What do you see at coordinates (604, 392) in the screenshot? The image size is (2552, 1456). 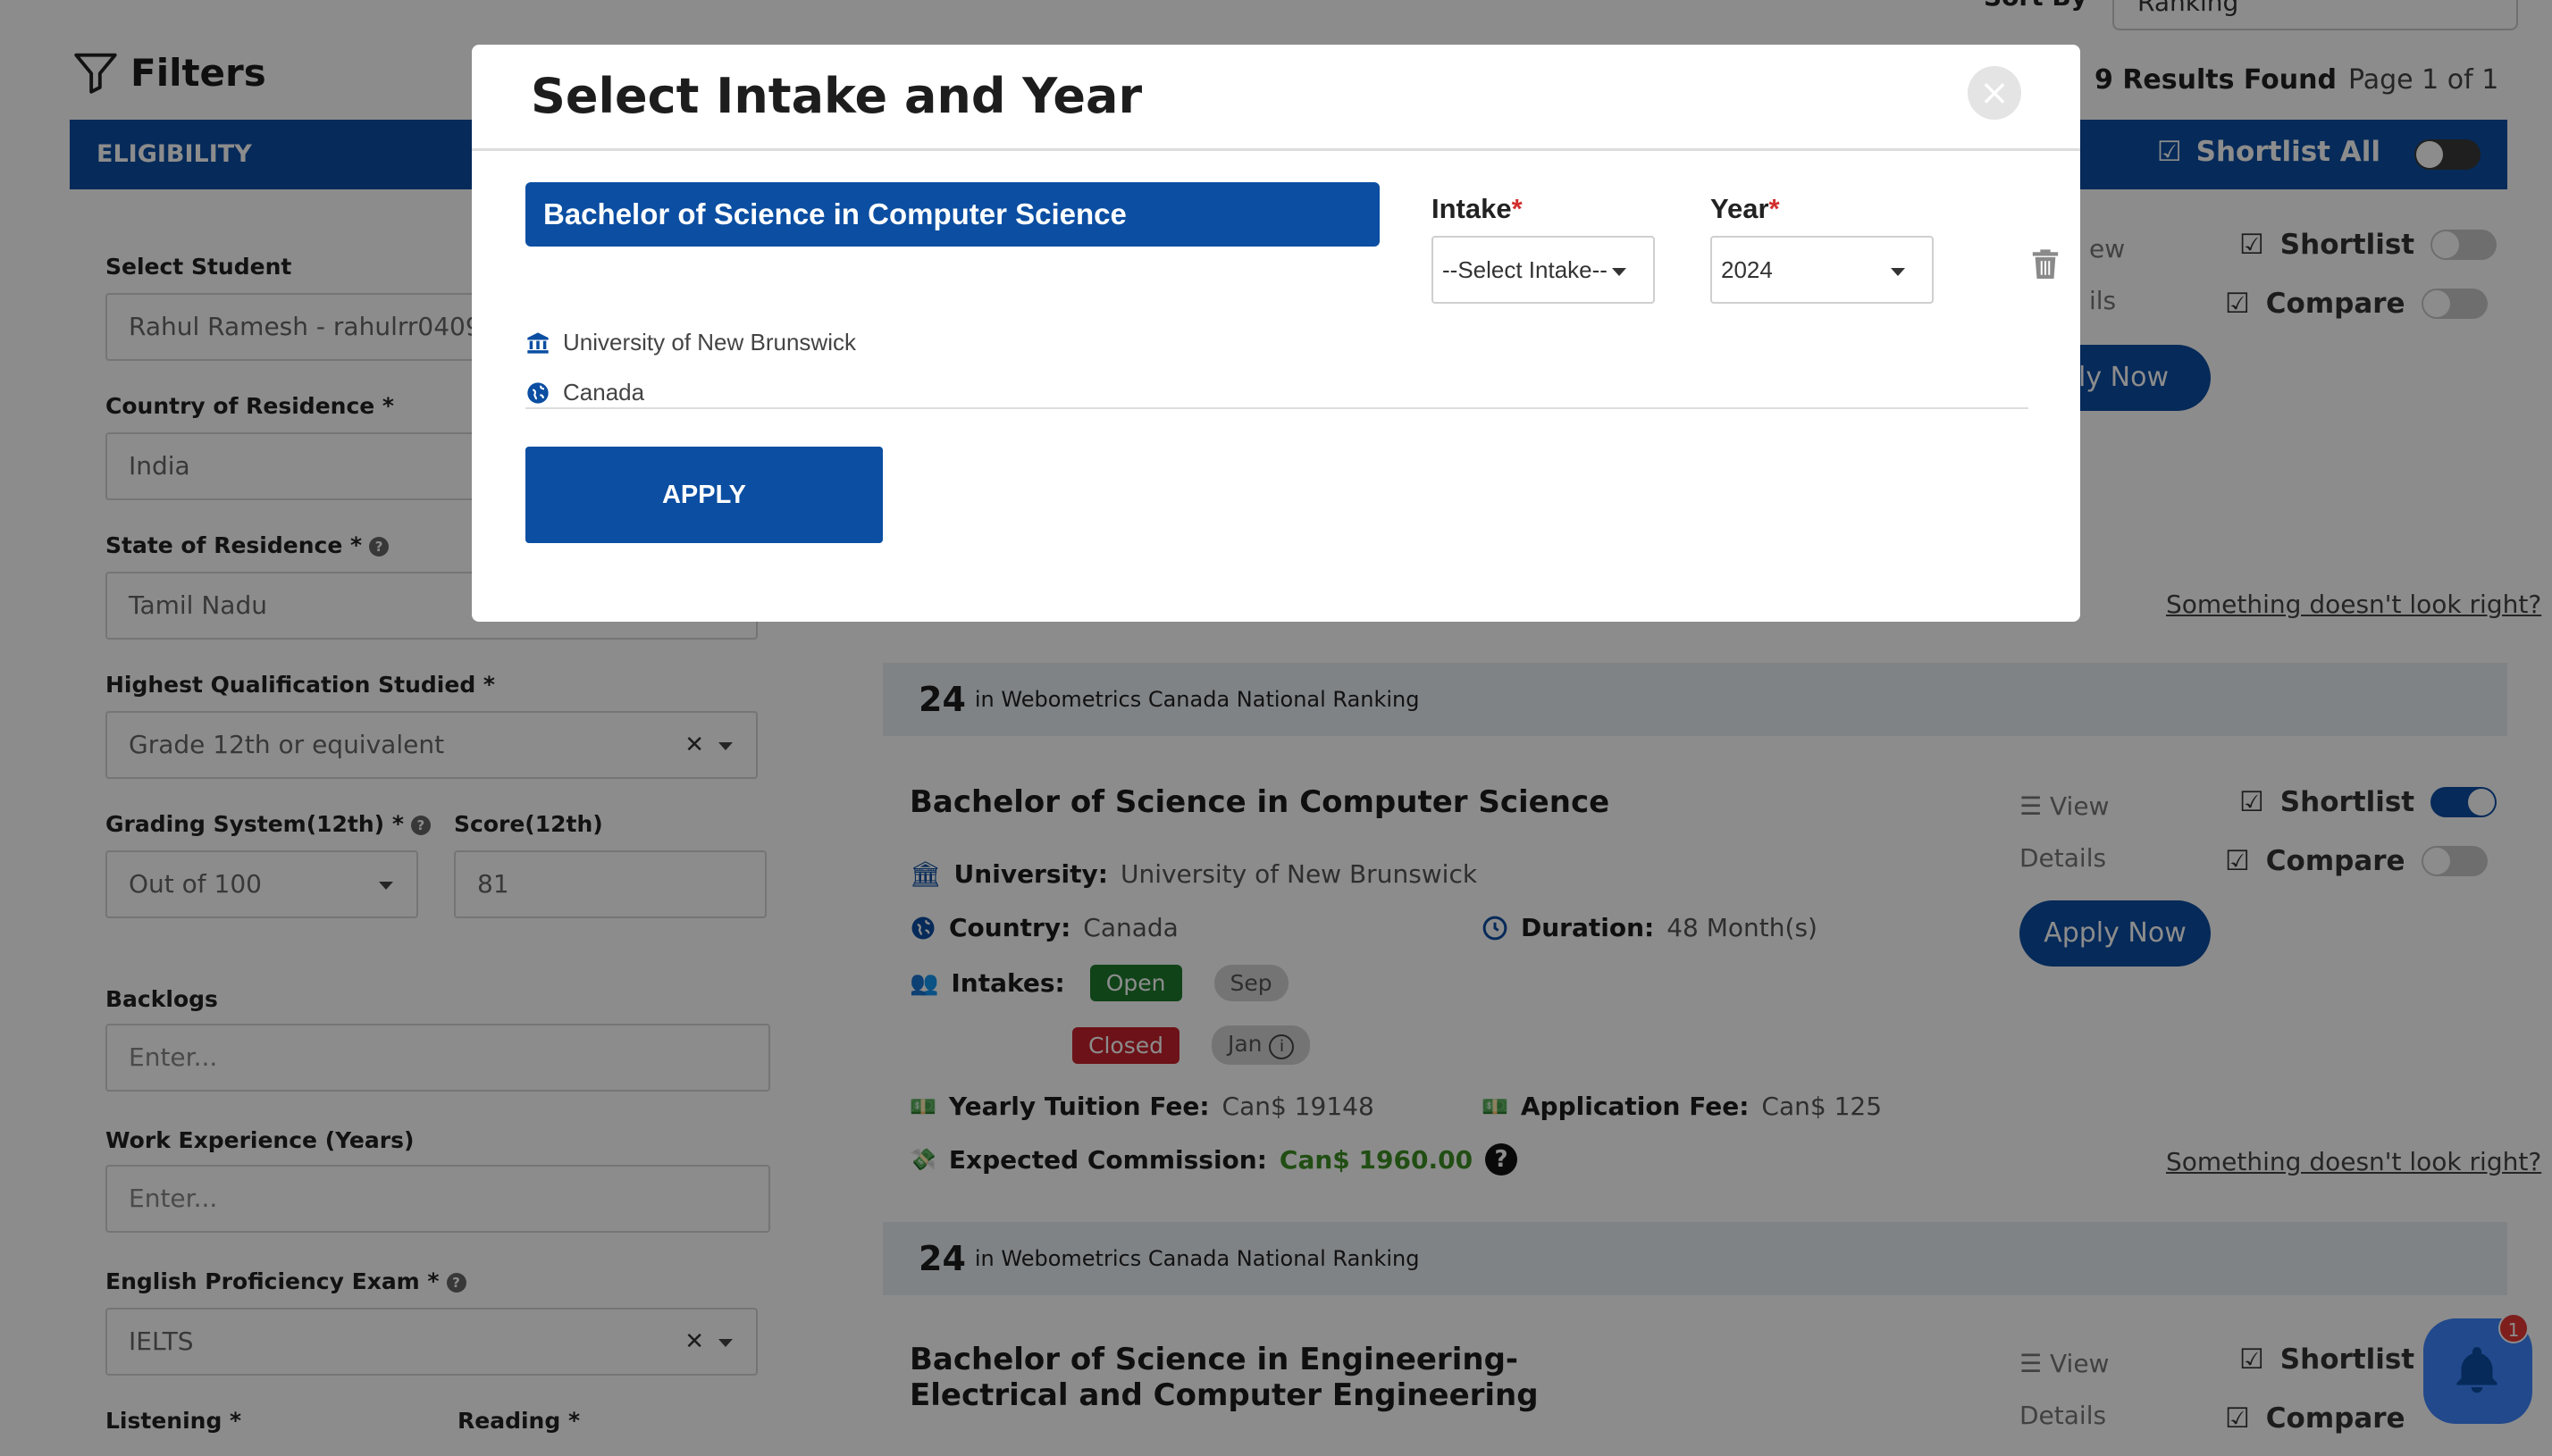 I see `modal-country: Canada` at bounding box center [604, 392].